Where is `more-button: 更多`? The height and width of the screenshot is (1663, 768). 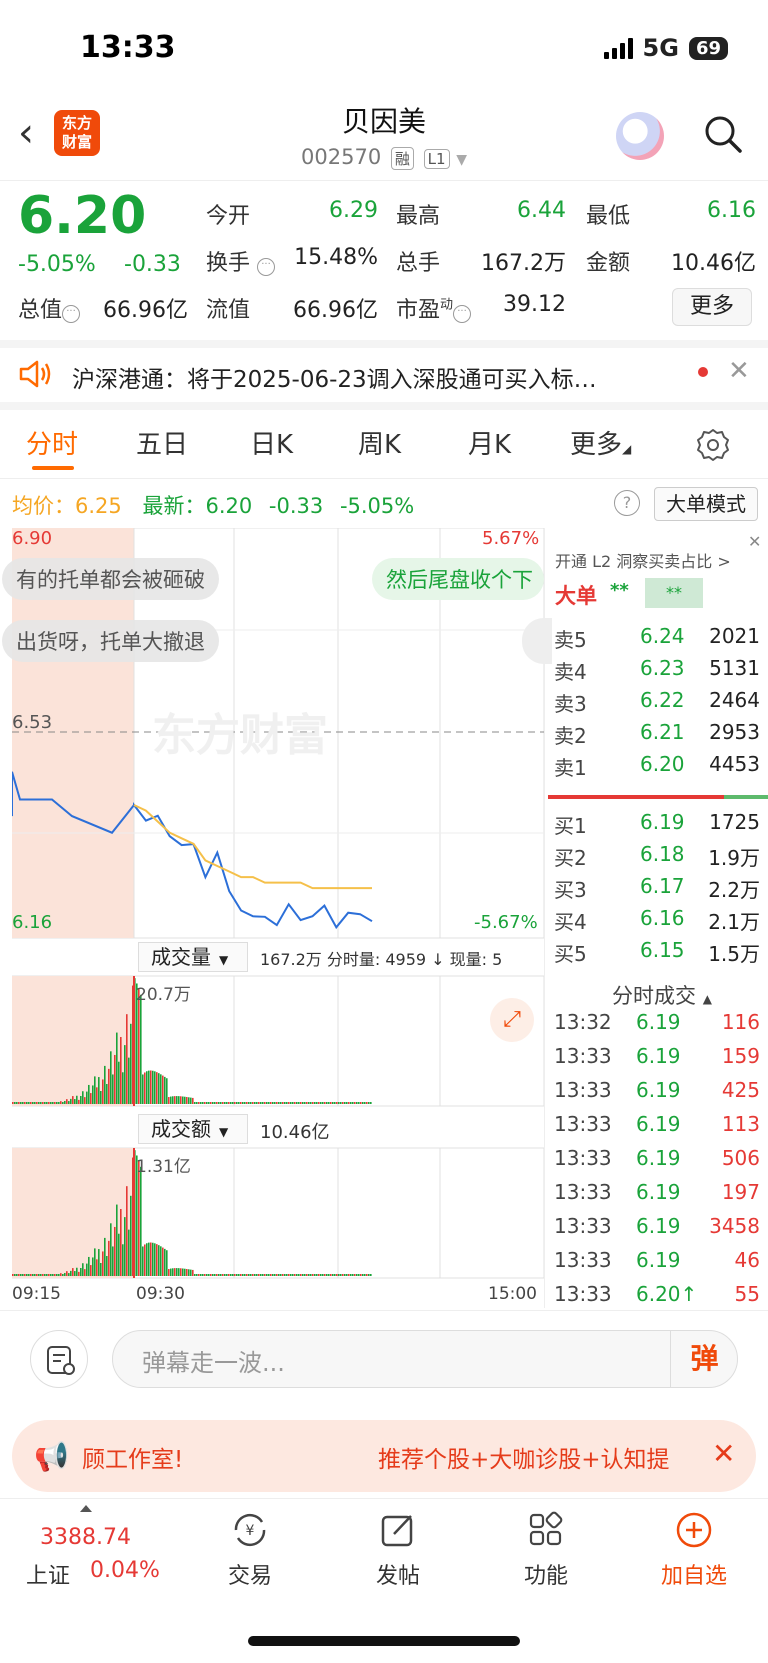 more-button: 更多 is located at coordinates (712, 307).